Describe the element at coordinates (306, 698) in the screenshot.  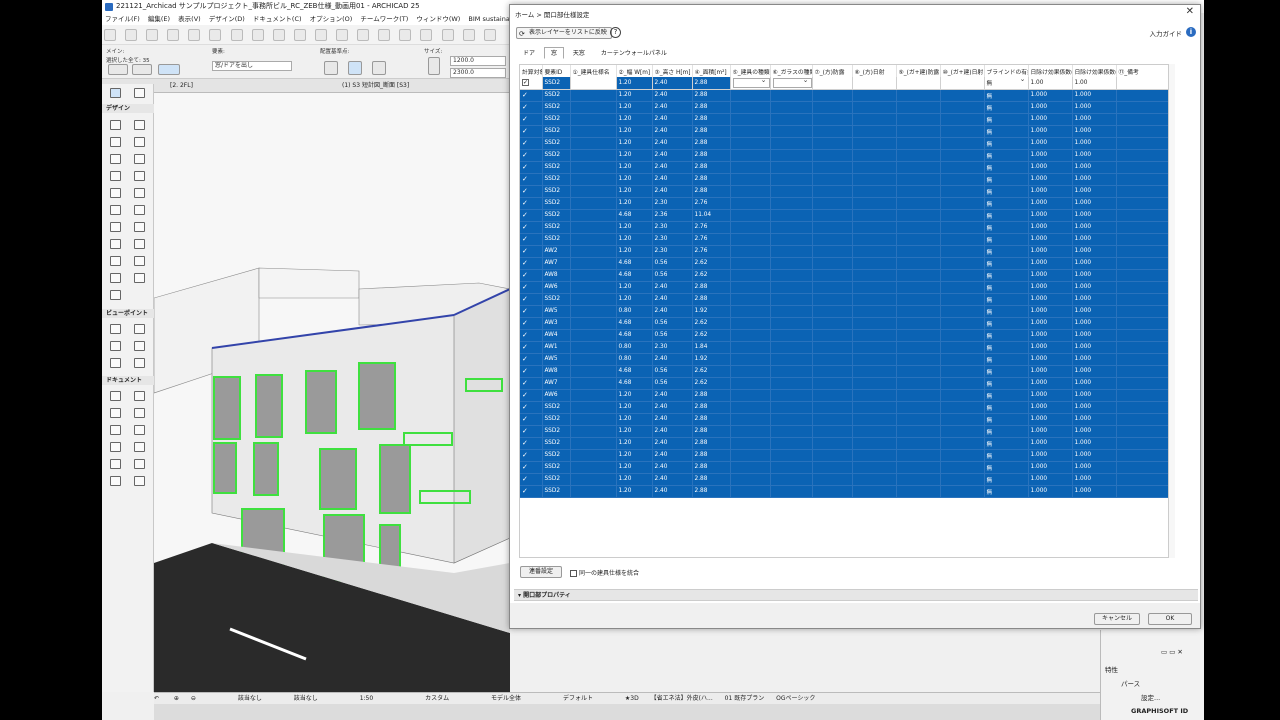
I see `status-pen-set: 該当なし` at that location.